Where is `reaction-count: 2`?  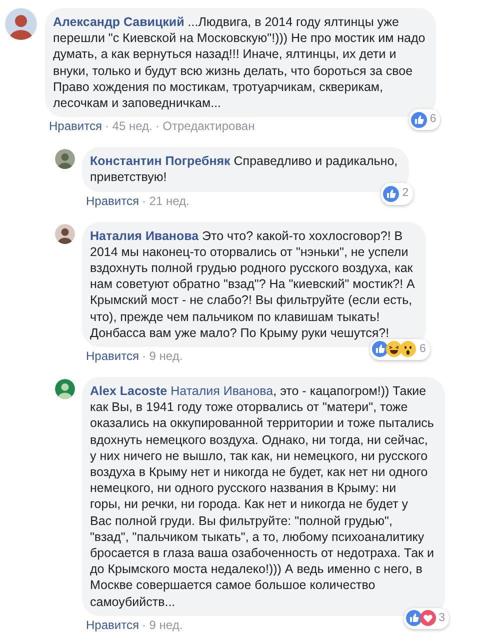
reaction-count: 2 is located at coordinates (405, 194).